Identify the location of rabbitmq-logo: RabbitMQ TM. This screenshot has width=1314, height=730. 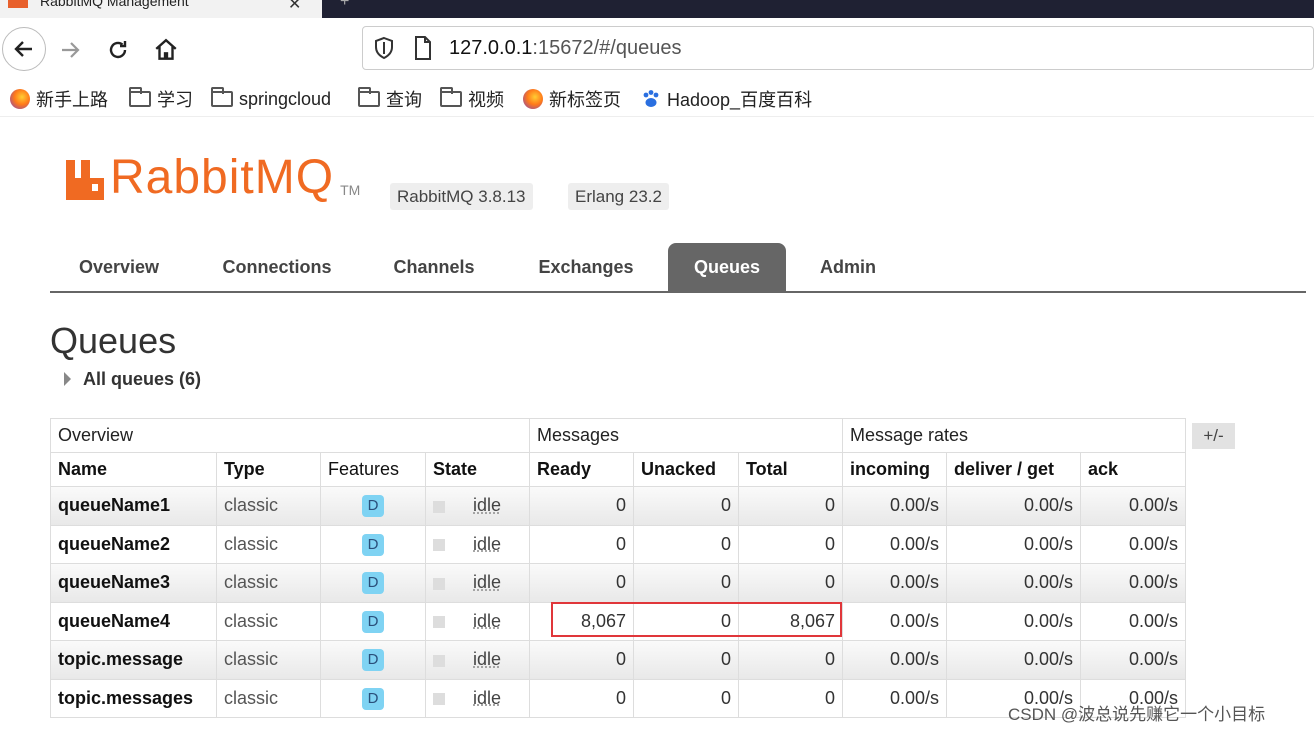
(213, 177).